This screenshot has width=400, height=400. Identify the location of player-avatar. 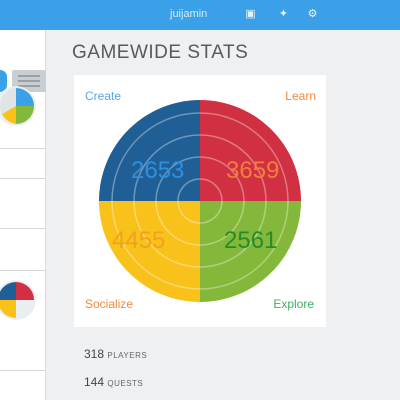
(18, 106).